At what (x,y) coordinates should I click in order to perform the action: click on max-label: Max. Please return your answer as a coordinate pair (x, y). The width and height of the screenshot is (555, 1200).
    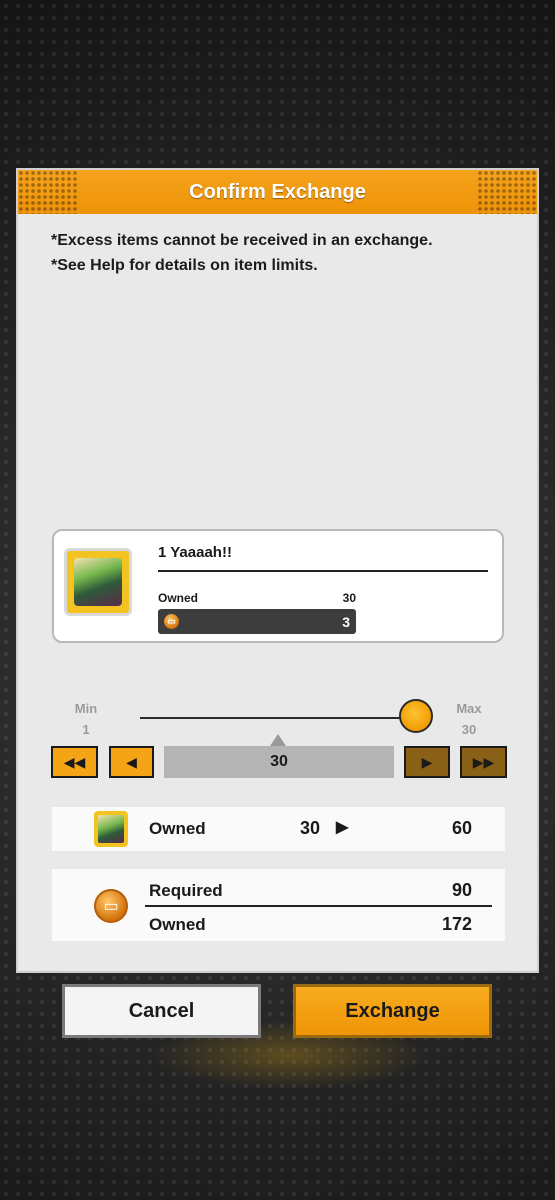
    Looking at the image, I should click on (469, 708).